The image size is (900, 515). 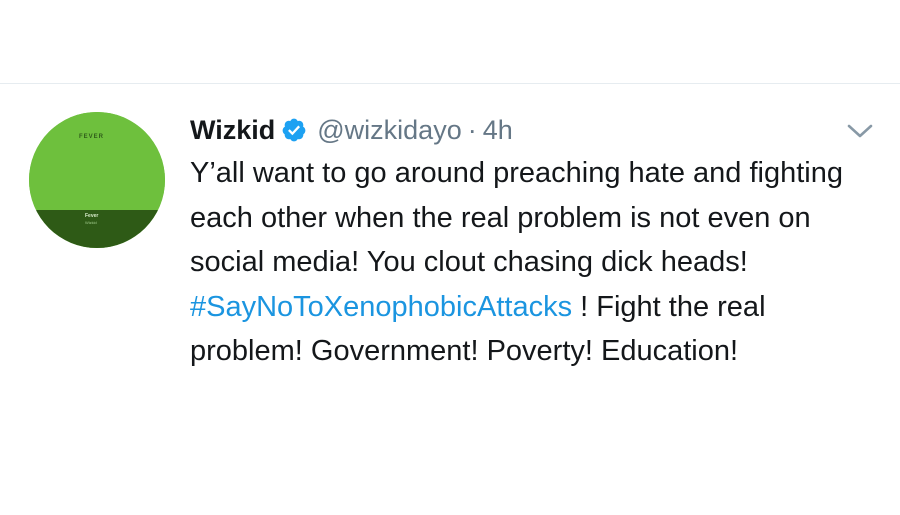 I want to click on avatar: FEVER Fever Wizkid, so click(x=97, y=180).